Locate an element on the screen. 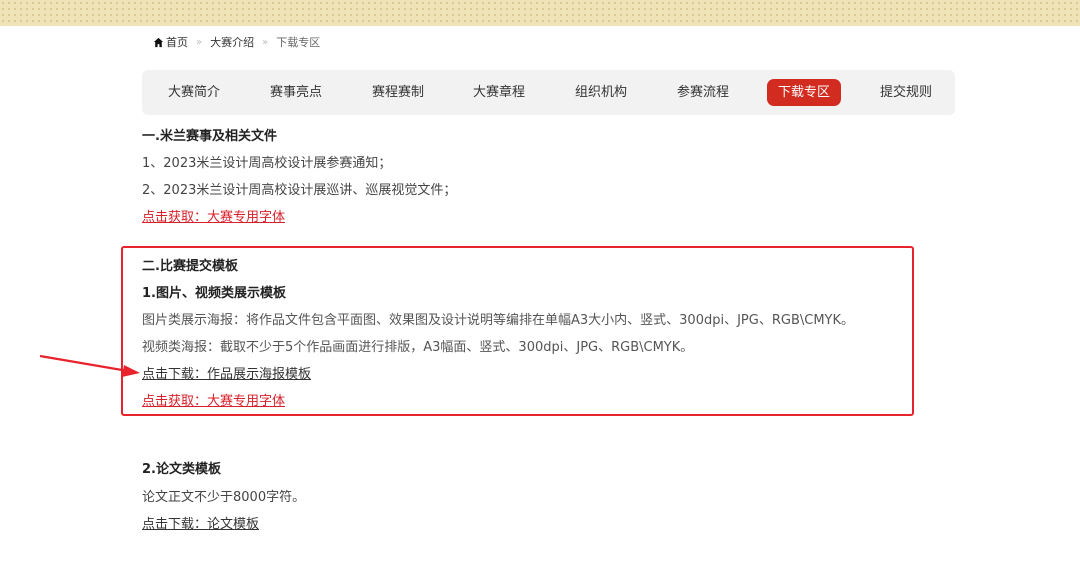 The image size is (1080, 569). tab-organization: 组织机构 is located at coordinates (601, 92).